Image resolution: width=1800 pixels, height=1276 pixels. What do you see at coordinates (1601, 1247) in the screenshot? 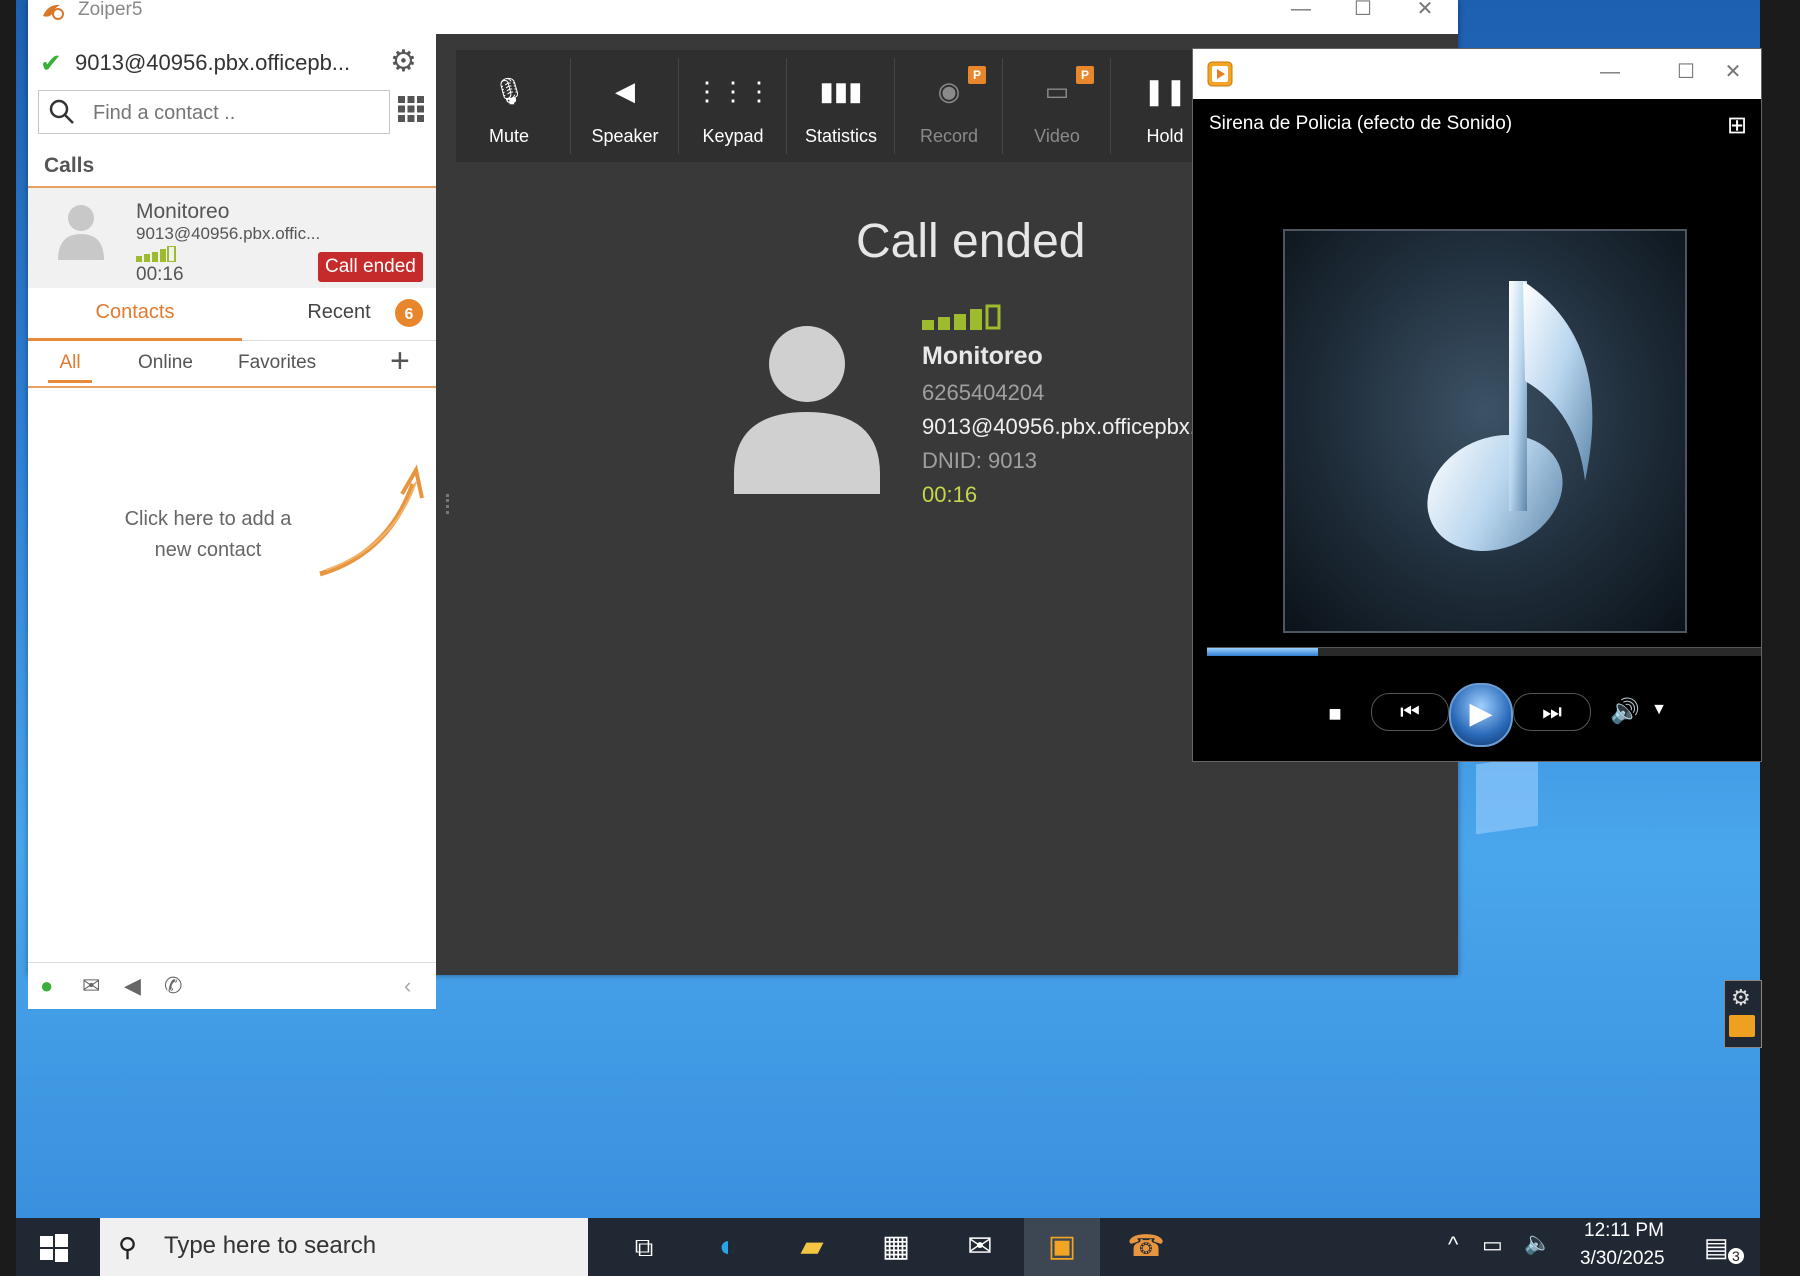
I see `system-tray: ^ ▭ 🔈 12:11 PM 3/30/2025 ▤ 3` at bounding box center [1601, 1247].